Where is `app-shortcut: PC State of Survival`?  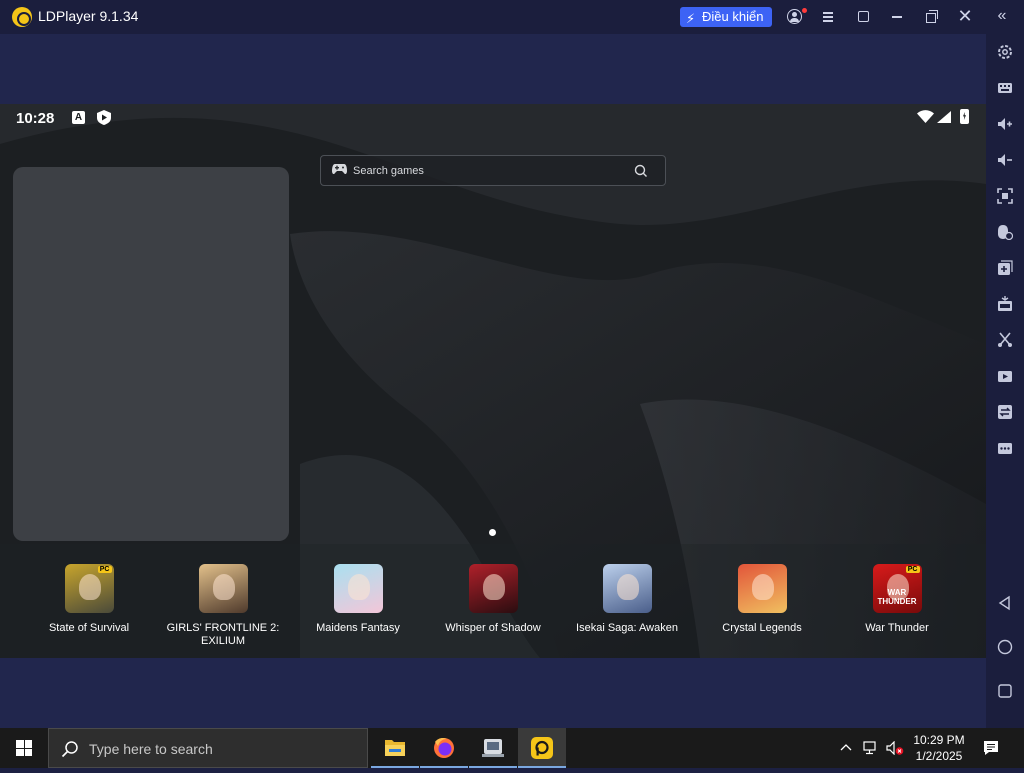 app-shortcut: PC State of Survival is located at coordinates (89, 599).